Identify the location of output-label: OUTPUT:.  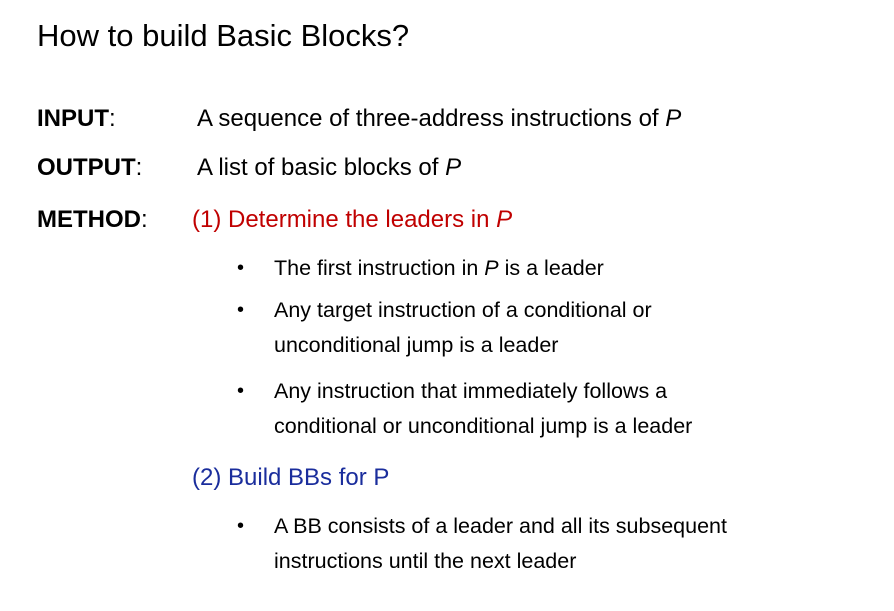
(89, 168).